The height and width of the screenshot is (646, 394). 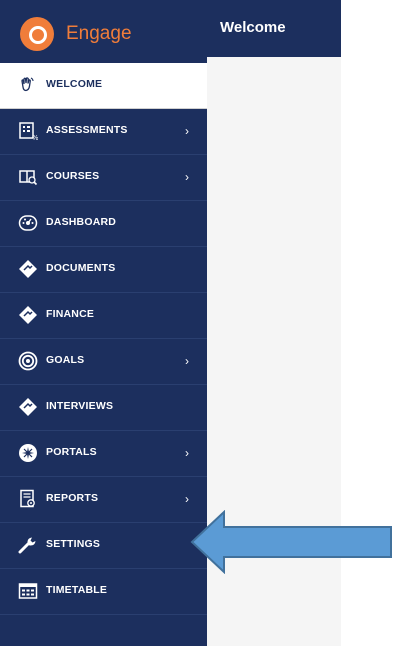 I want to click on sidebar-item-portals: PORTALS ›, so click(x=103, y=454).